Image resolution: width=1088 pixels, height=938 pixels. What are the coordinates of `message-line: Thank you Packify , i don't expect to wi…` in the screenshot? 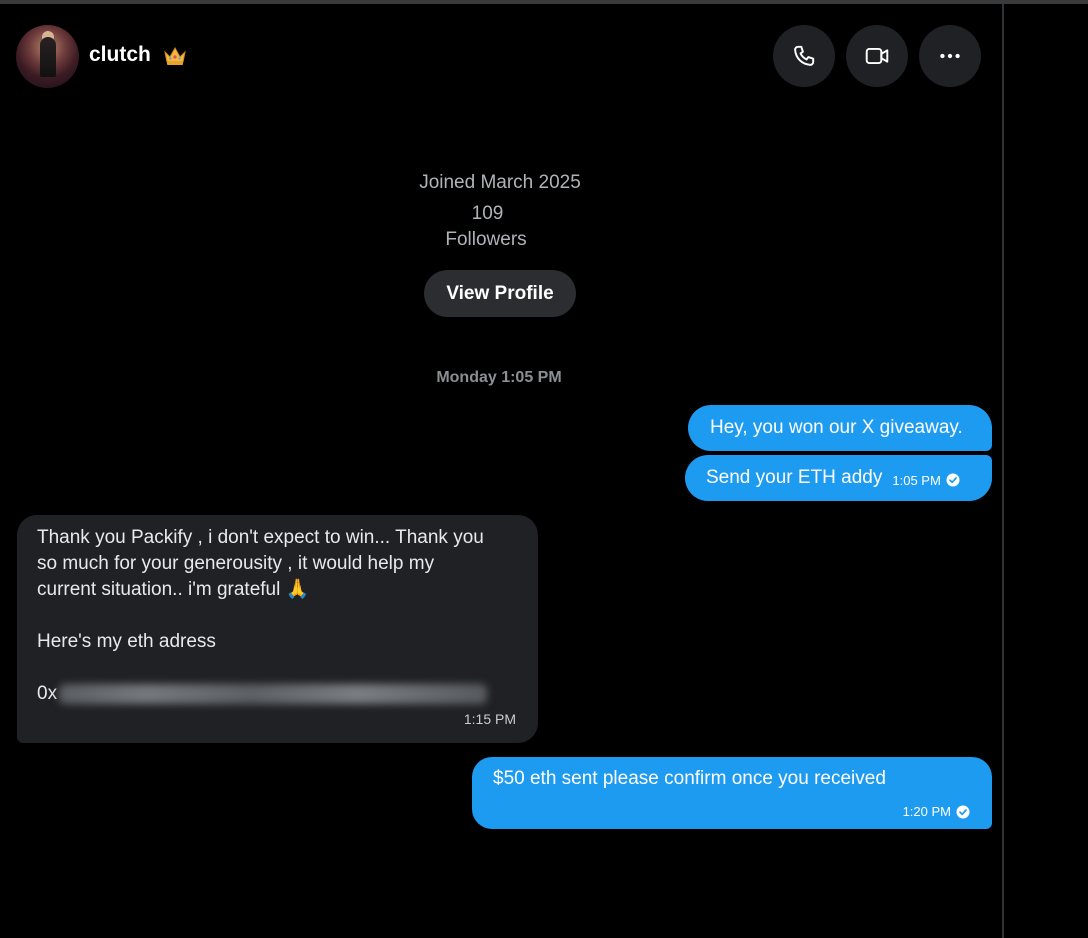 It's located at (260, 537).